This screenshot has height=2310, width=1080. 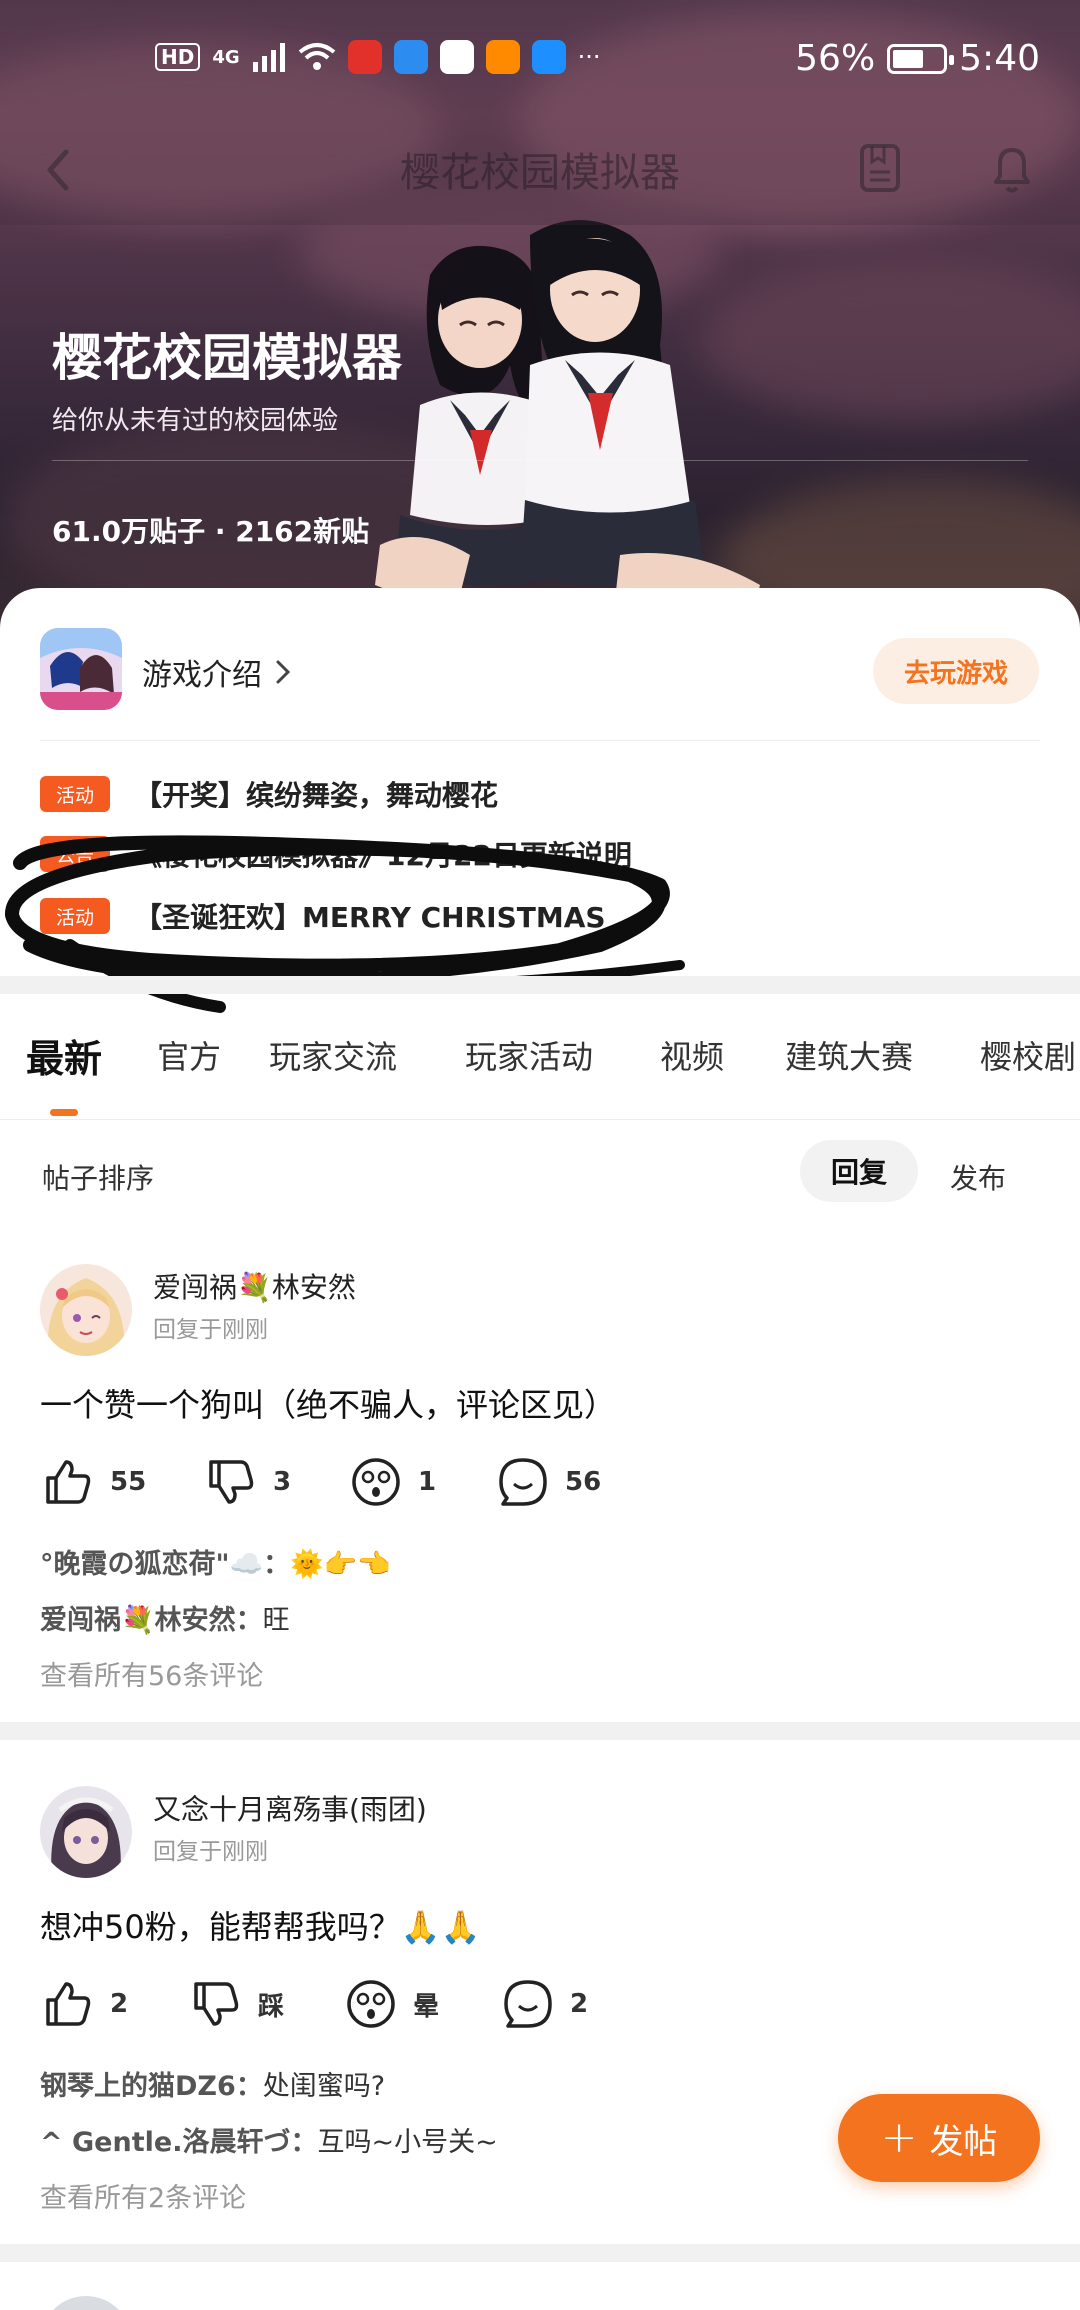 What do you see at coordinates (427, 1482) in the screenshot?
I see `dizzy-count: 1` at bounding box center [427, 1482].